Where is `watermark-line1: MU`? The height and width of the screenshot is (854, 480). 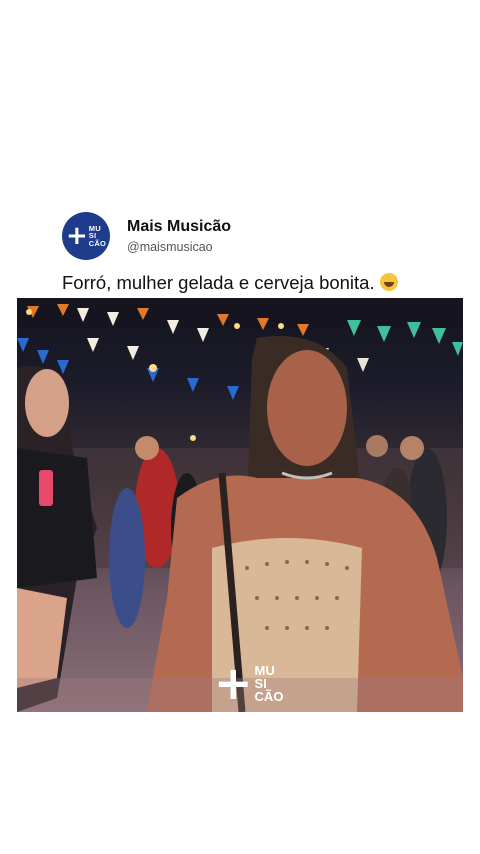
watermark-line1: MU is located at coordinates (264, 670).